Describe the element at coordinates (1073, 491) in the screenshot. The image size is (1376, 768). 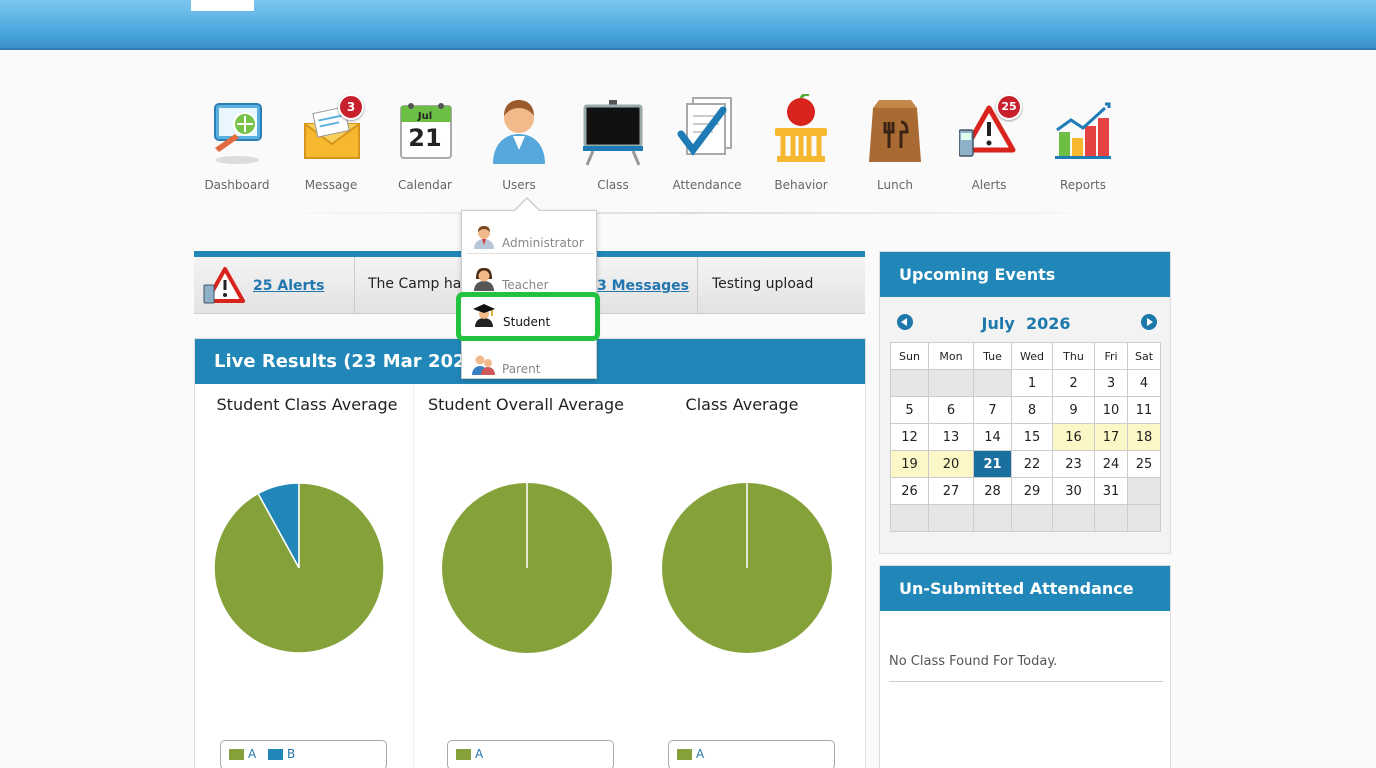
I see `calendar-day: 30` at that location.